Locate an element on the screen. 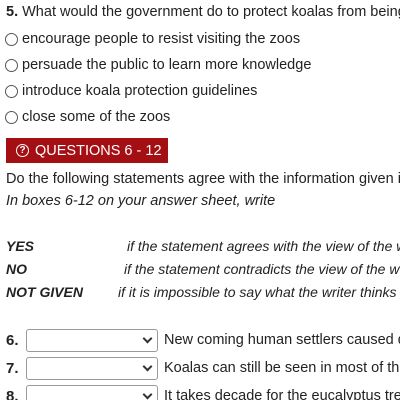 Image resolution: width=400 pixels, height=400 pixels. answer-number: 8. is located at coordinates (12, 393).